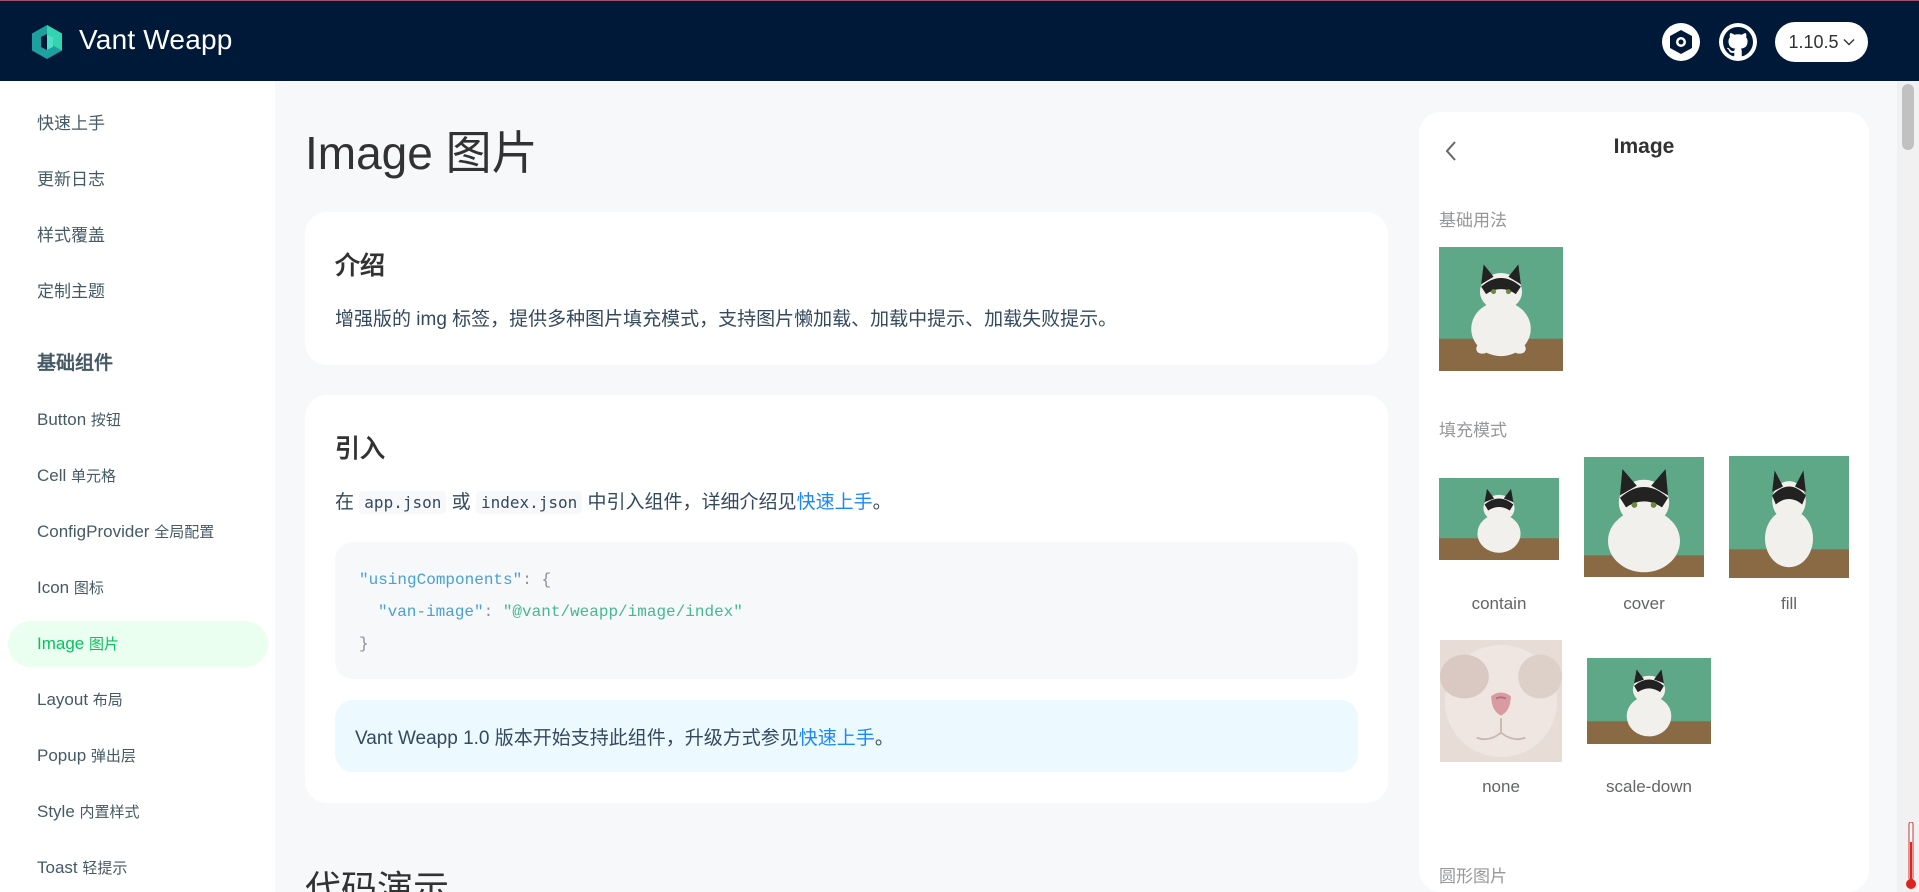  I want to click on code-punct: :, so click(493, 612).